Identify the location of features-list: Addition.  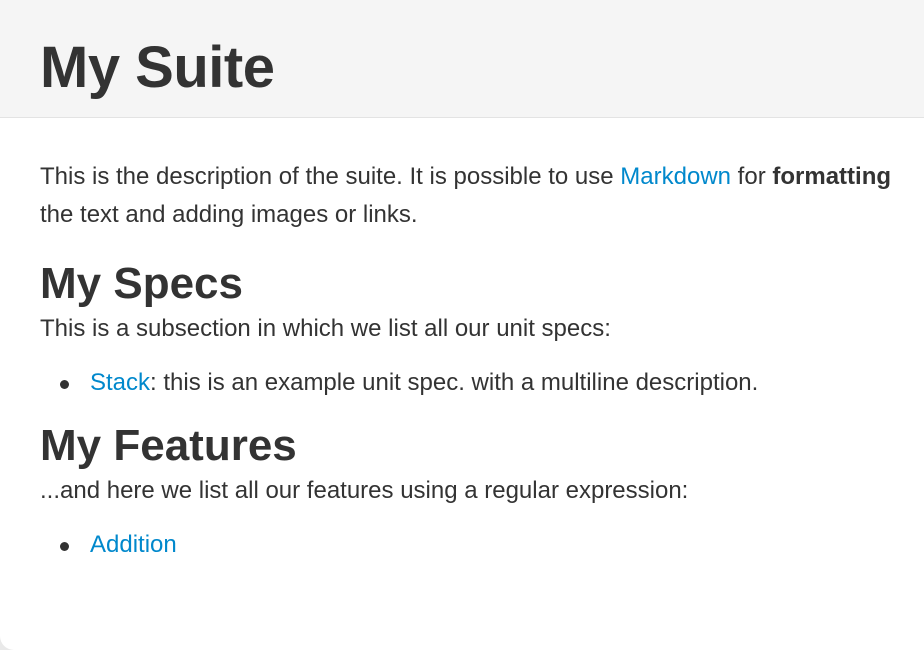
(470, 545).